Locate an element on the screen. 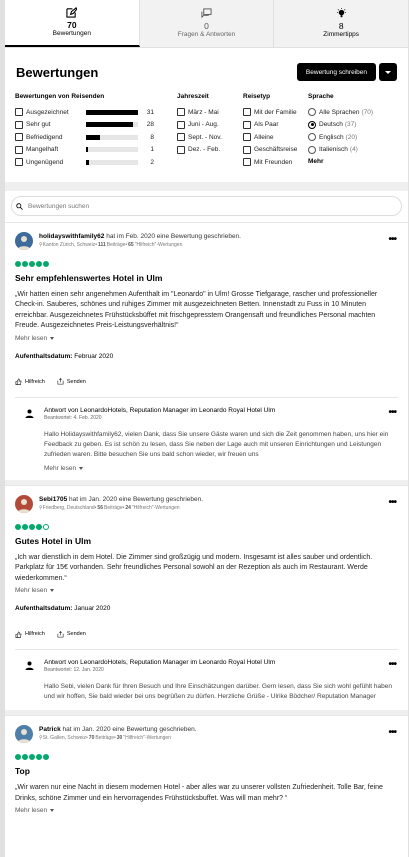 Image resolution: width=409 pixels, height=857 pixels. language-filter-row: Alle Sprachen (70) is located at coordinates (348, 112).